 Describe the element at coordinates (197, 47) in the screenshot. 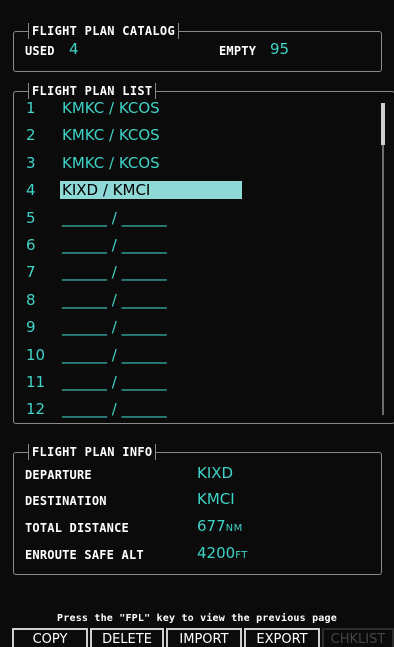

I see `catalog-panel: FLIGHT PLAN CATALOG USED 4 EMPTY 95` at that location.